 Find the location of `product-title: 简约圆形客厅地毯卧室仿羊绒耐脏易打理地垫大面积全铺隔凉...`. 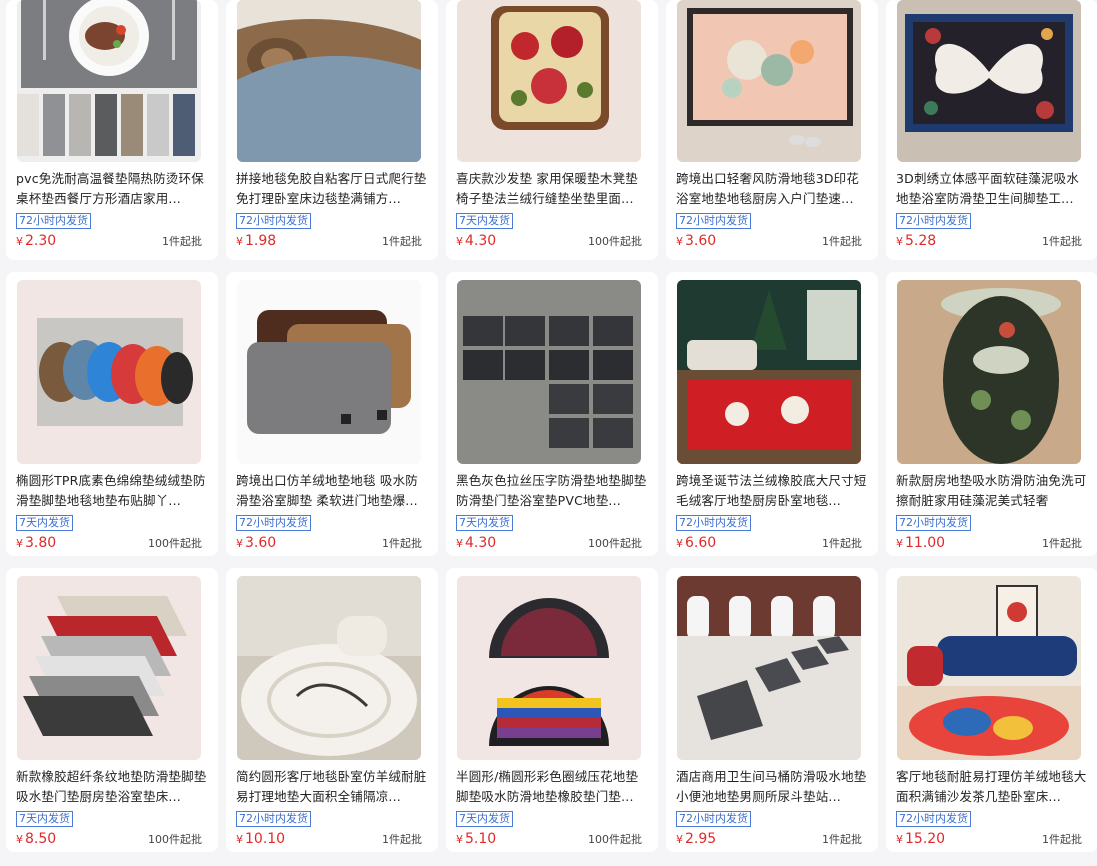

product-title: 简约圆形客厅地毯卧室仿羊绒耐脏易打理地垫大面积全铺隔凉... is located at coordinates (332, 787).